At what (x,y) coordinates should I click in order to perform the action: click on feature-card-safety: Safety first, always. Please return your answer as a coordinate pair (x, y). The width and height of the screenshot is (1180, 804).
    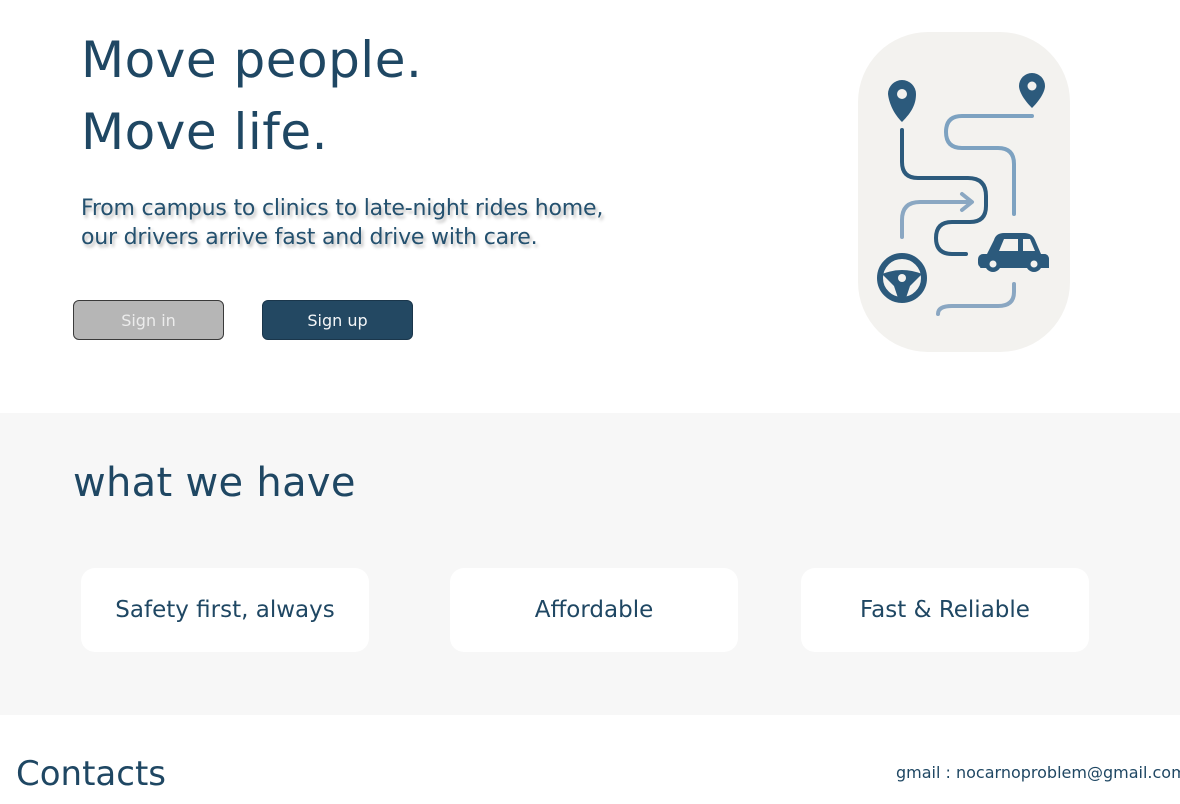
    Looking at the image, I should click on (225, 610).